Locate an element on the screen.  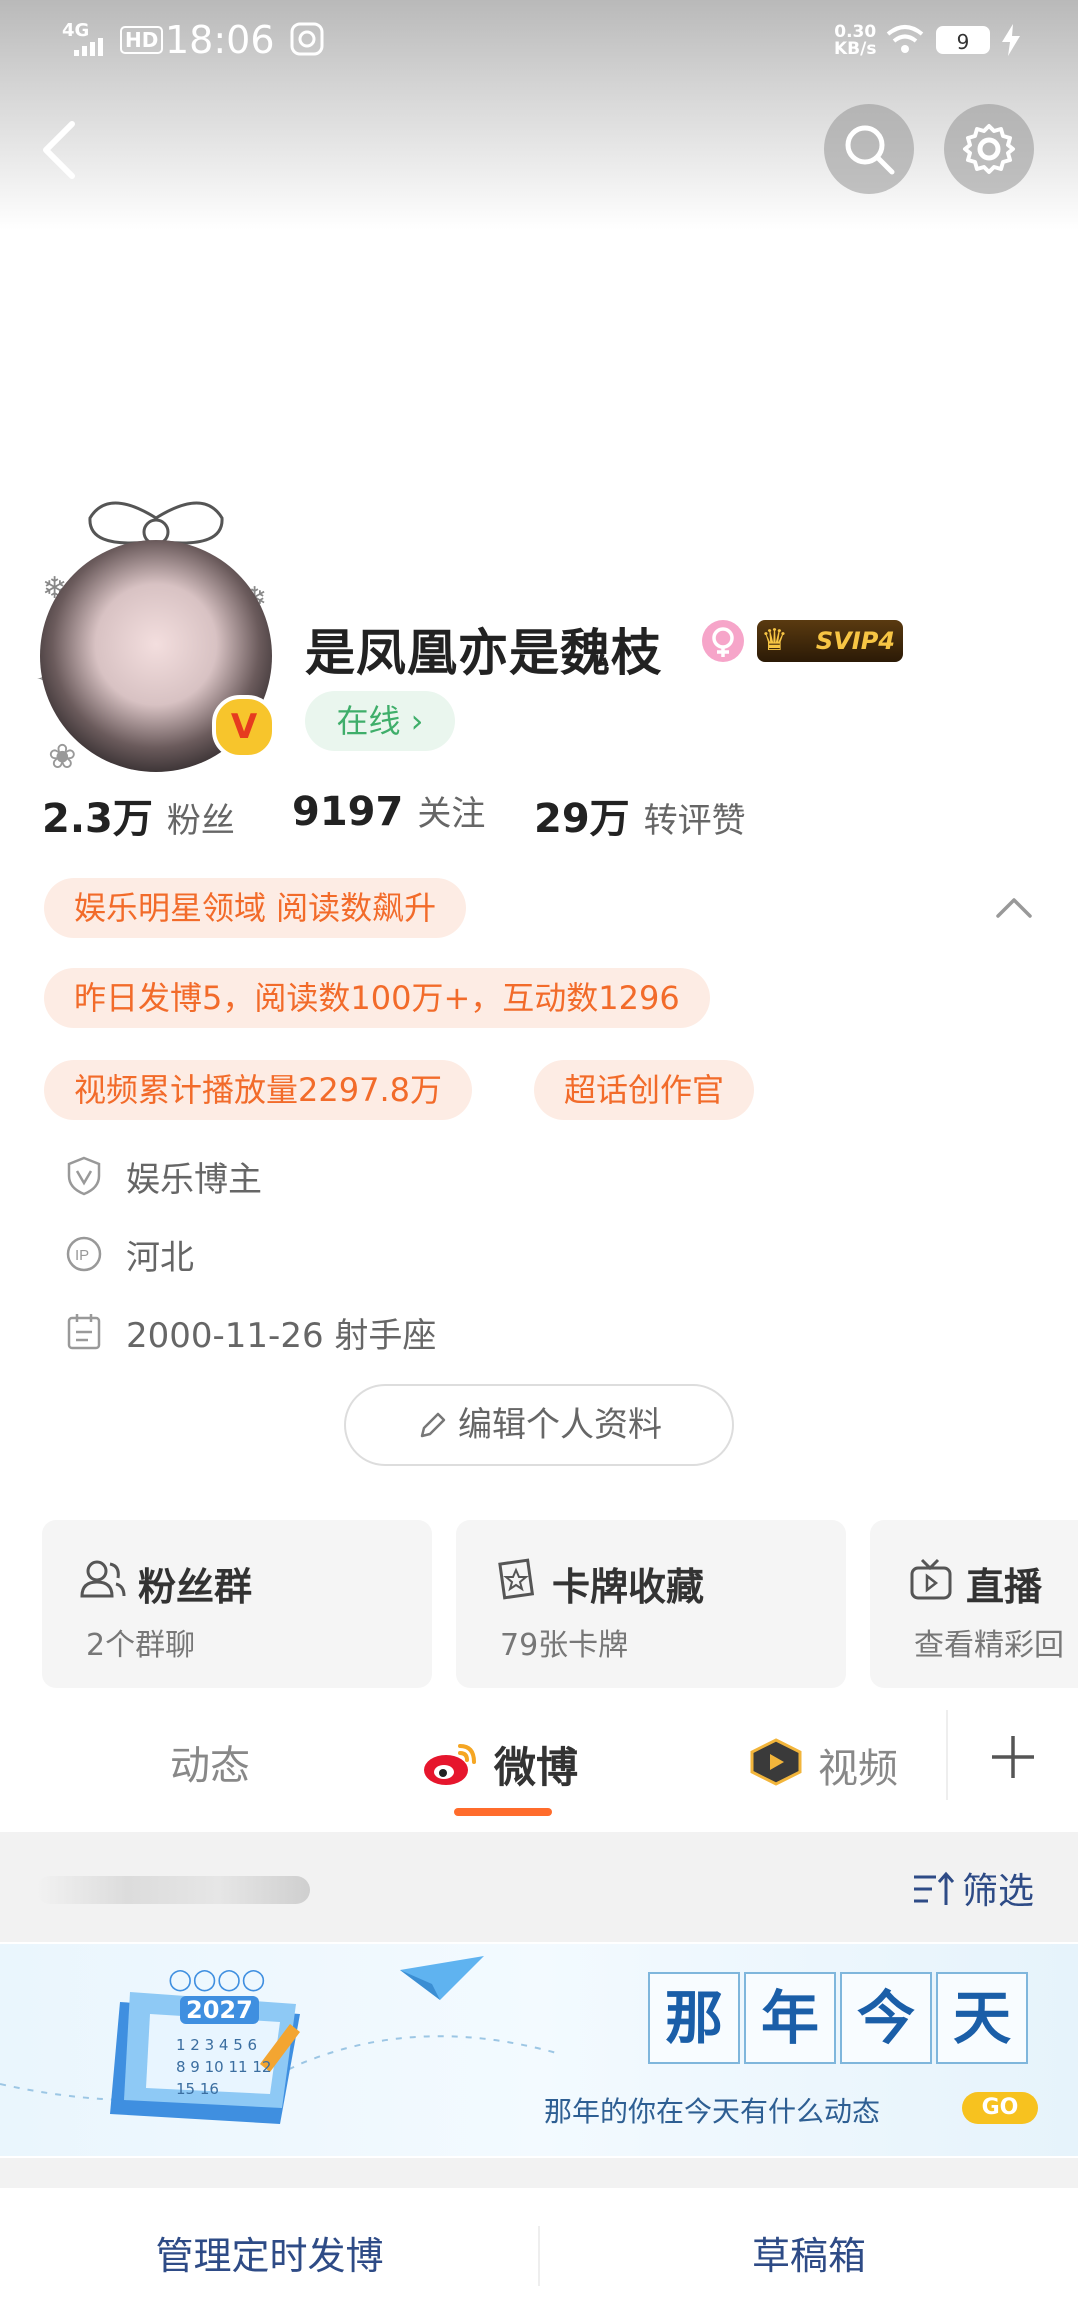
info-category: 娱乐博主 is located at coordinates (194, 1180).